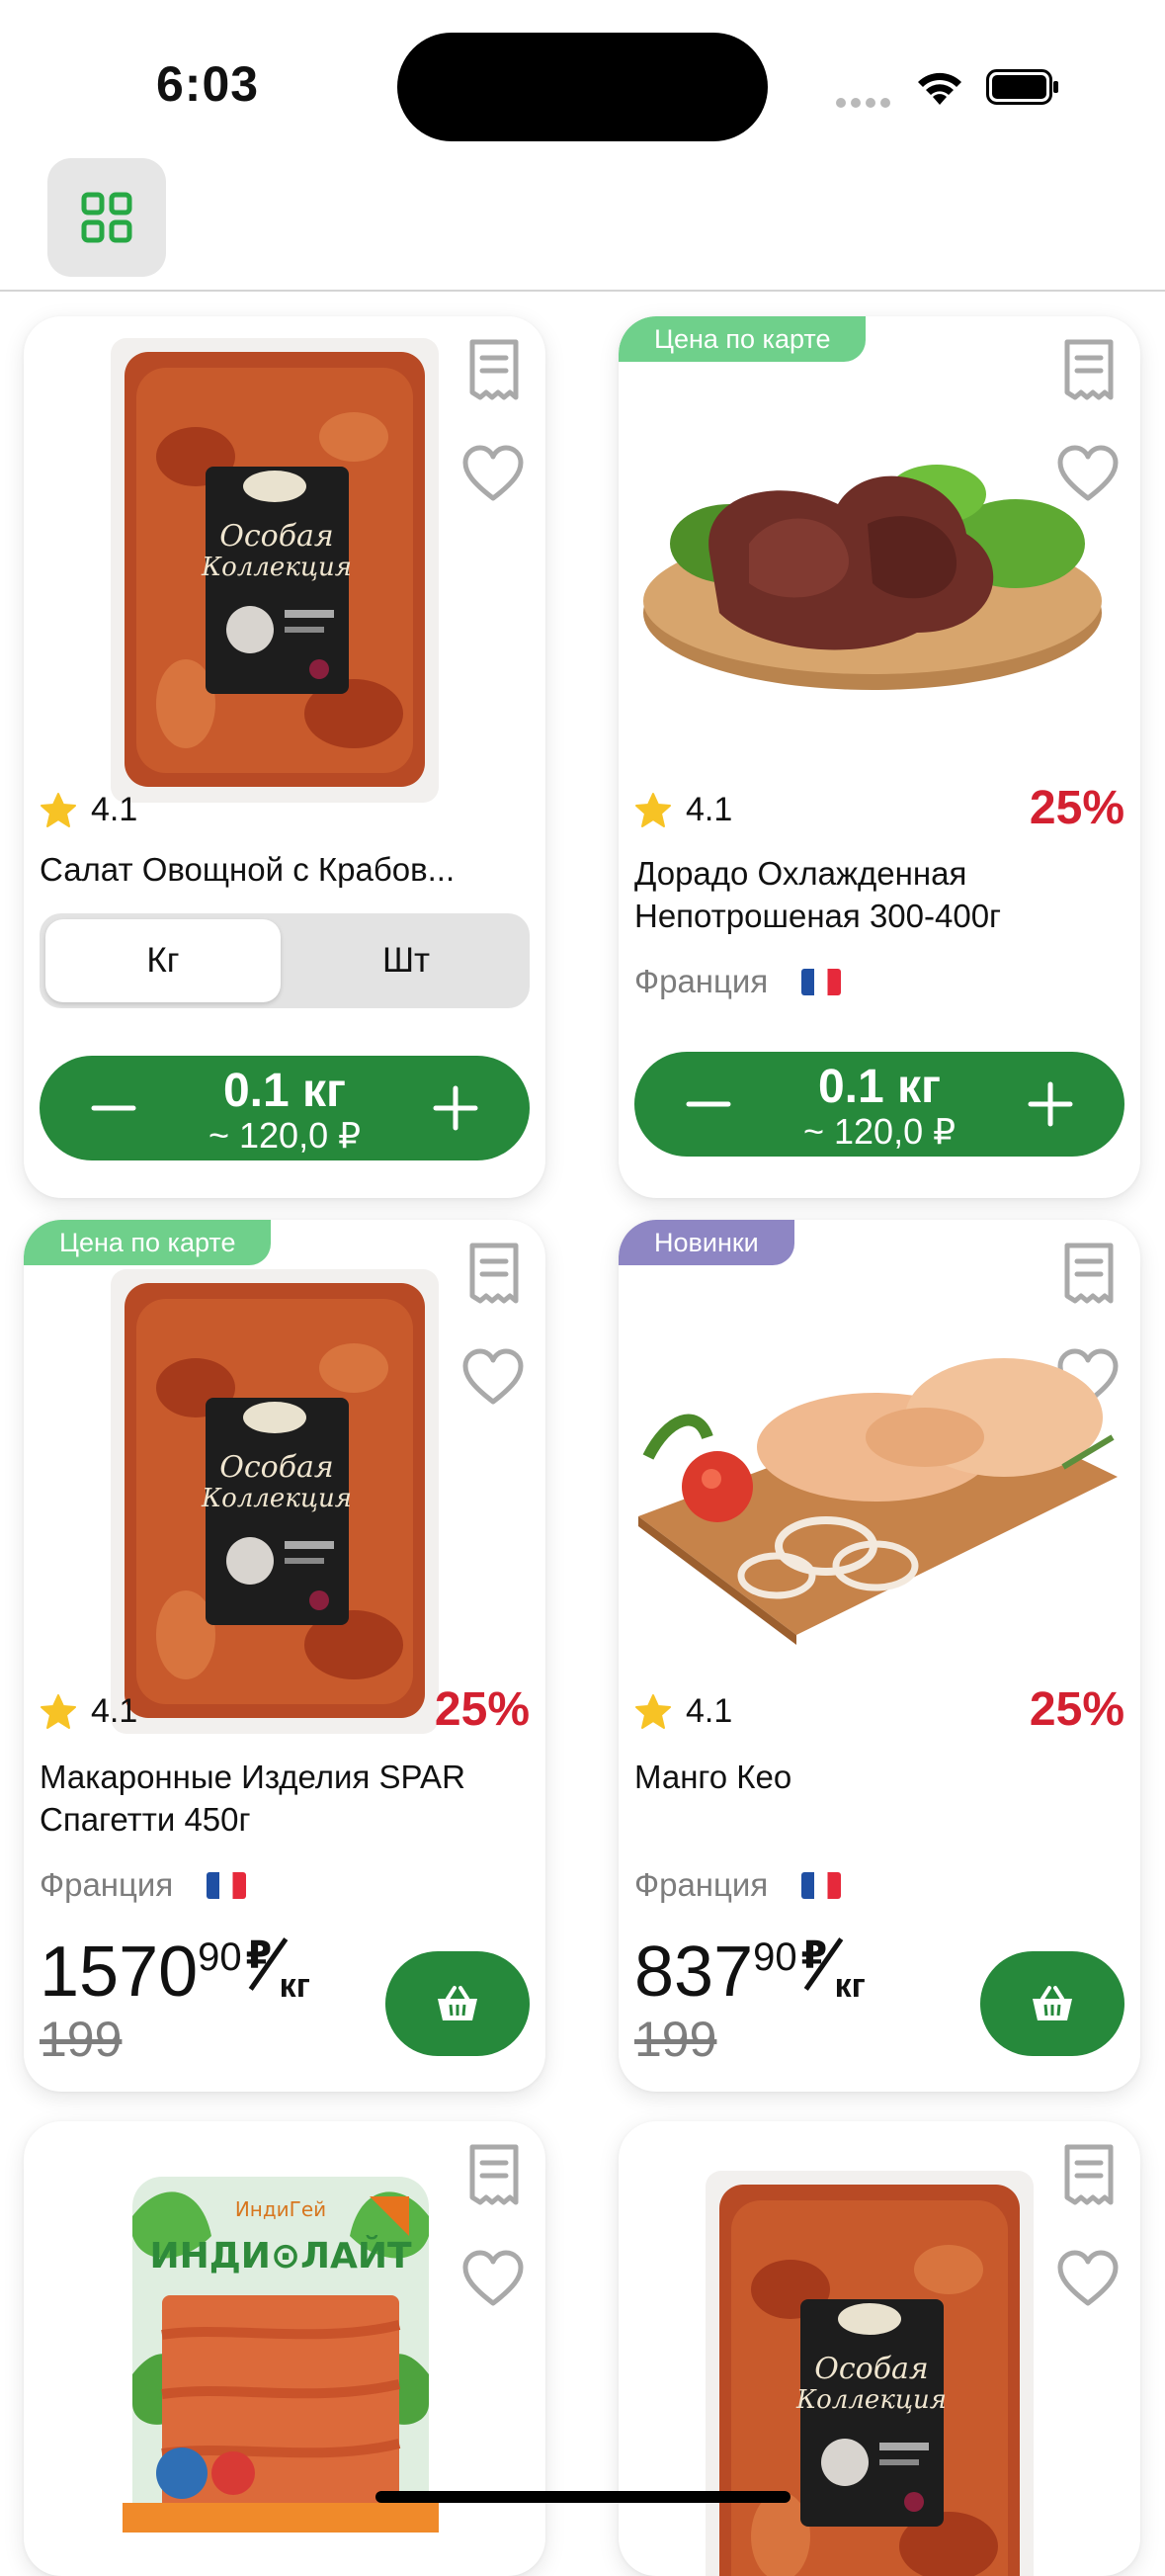 The image size is (1165, 2576). What do you see at coordinates (119, 1972) in the screenshot?
I see `price-main: 1570` at bounding box center [119, 1972].